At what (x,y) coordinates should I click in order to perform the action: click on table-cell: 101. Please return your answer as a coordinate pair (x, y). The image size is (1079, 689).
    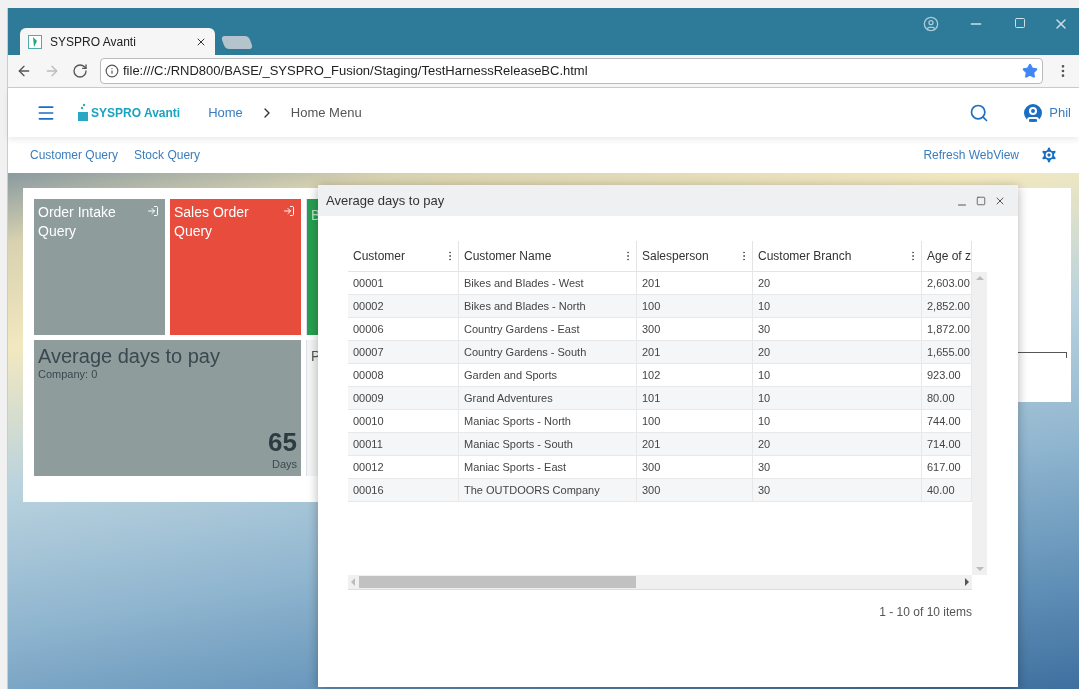
    Looking at the image, I should click on (695, 398).